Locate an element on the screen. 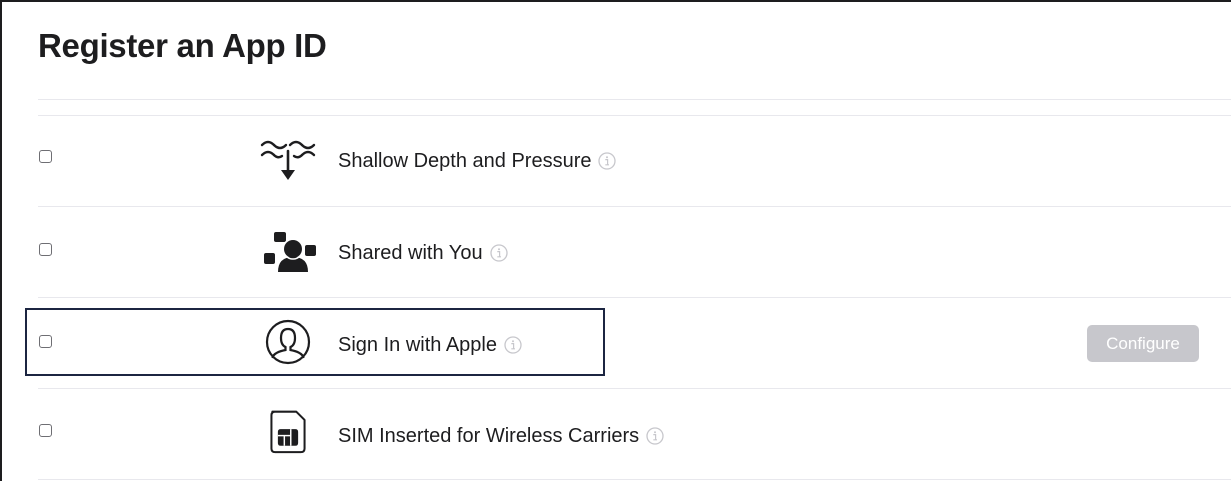 The image size is (1231, 481). sign-in-with-apple-icon is located at coordinates (288, 342).